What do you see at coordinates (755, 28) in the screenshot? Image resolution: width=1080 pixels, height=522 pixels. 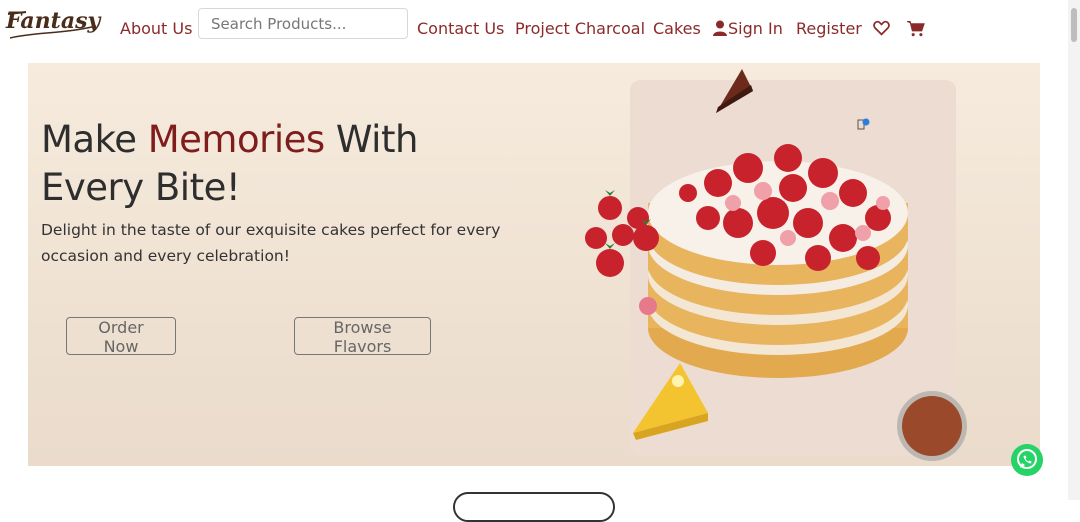 I see `signin-label: Sign In` at bounding box center [755, 28].